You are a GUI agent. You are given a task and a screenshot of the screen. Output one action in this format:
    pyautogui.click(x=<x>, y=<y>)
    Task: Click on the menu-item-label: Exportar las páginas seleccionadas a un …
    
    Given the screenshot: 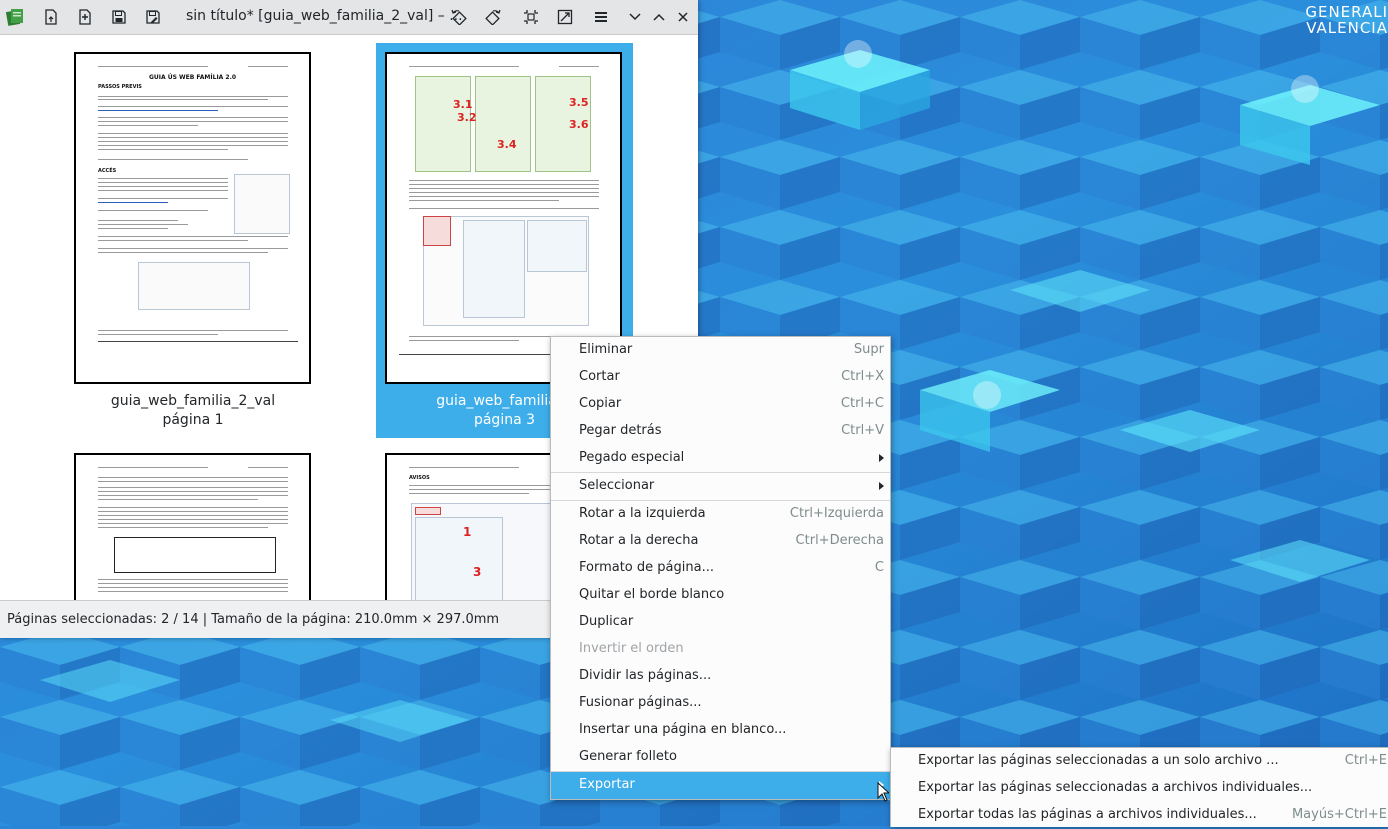 What is the action you would take?
    pyautogui.click(x=1098, y=760)
    